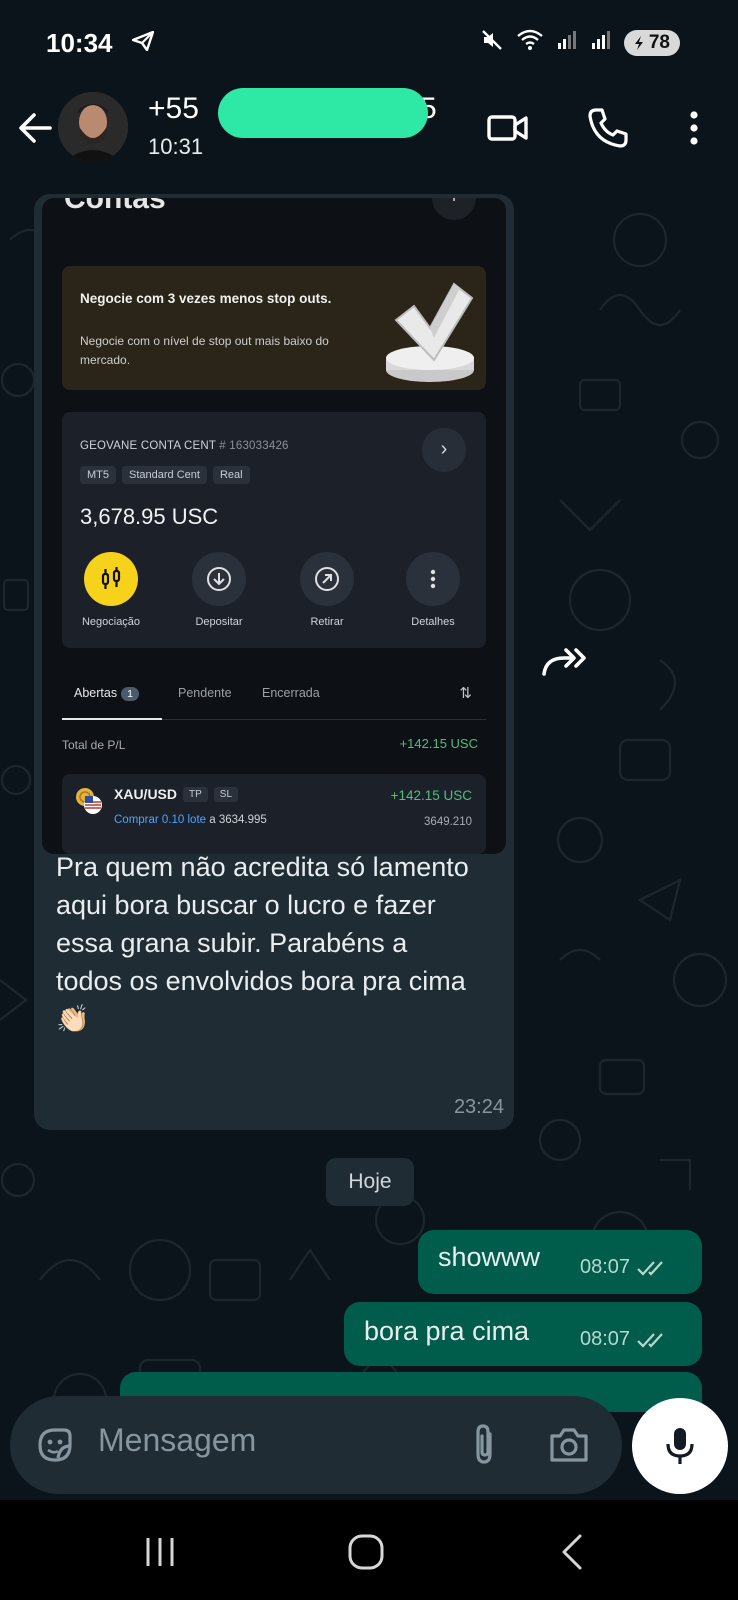 The image size is (738, 1600). I want to click on status-bar: 10:34 78, so click(369, 44).